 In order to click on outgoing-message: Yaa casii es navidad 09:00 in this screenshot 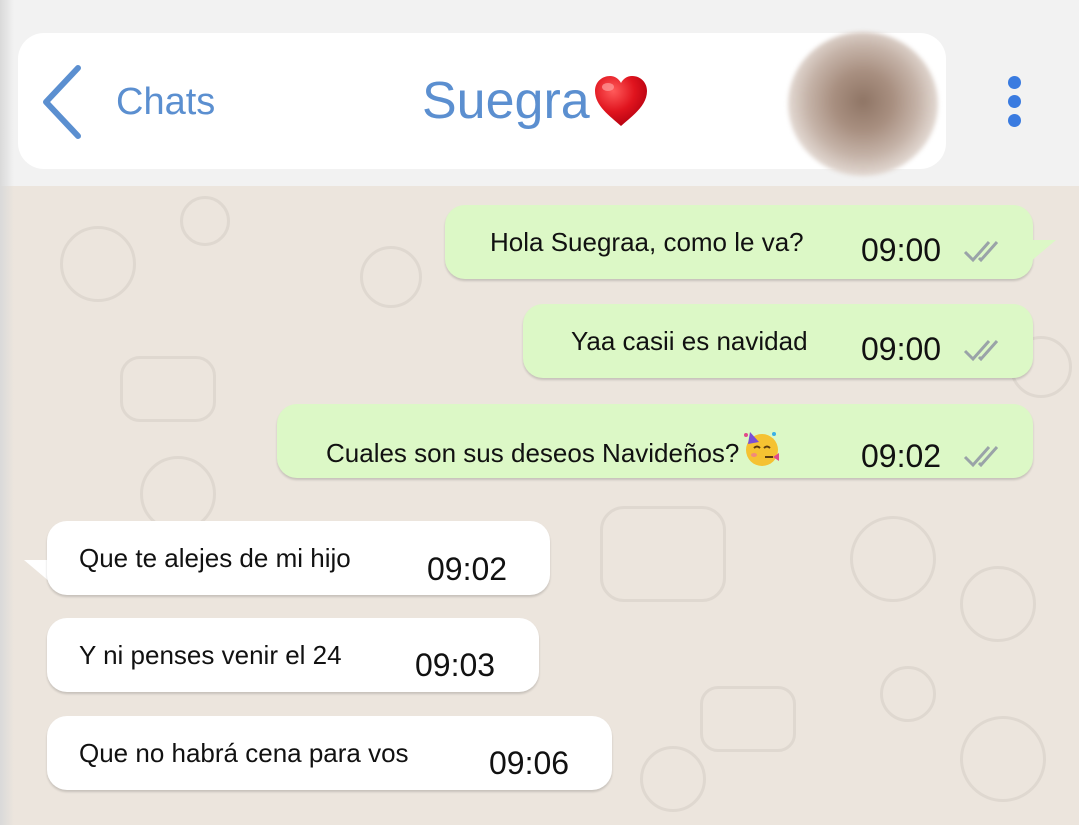, I will do `click(778, 341)`.